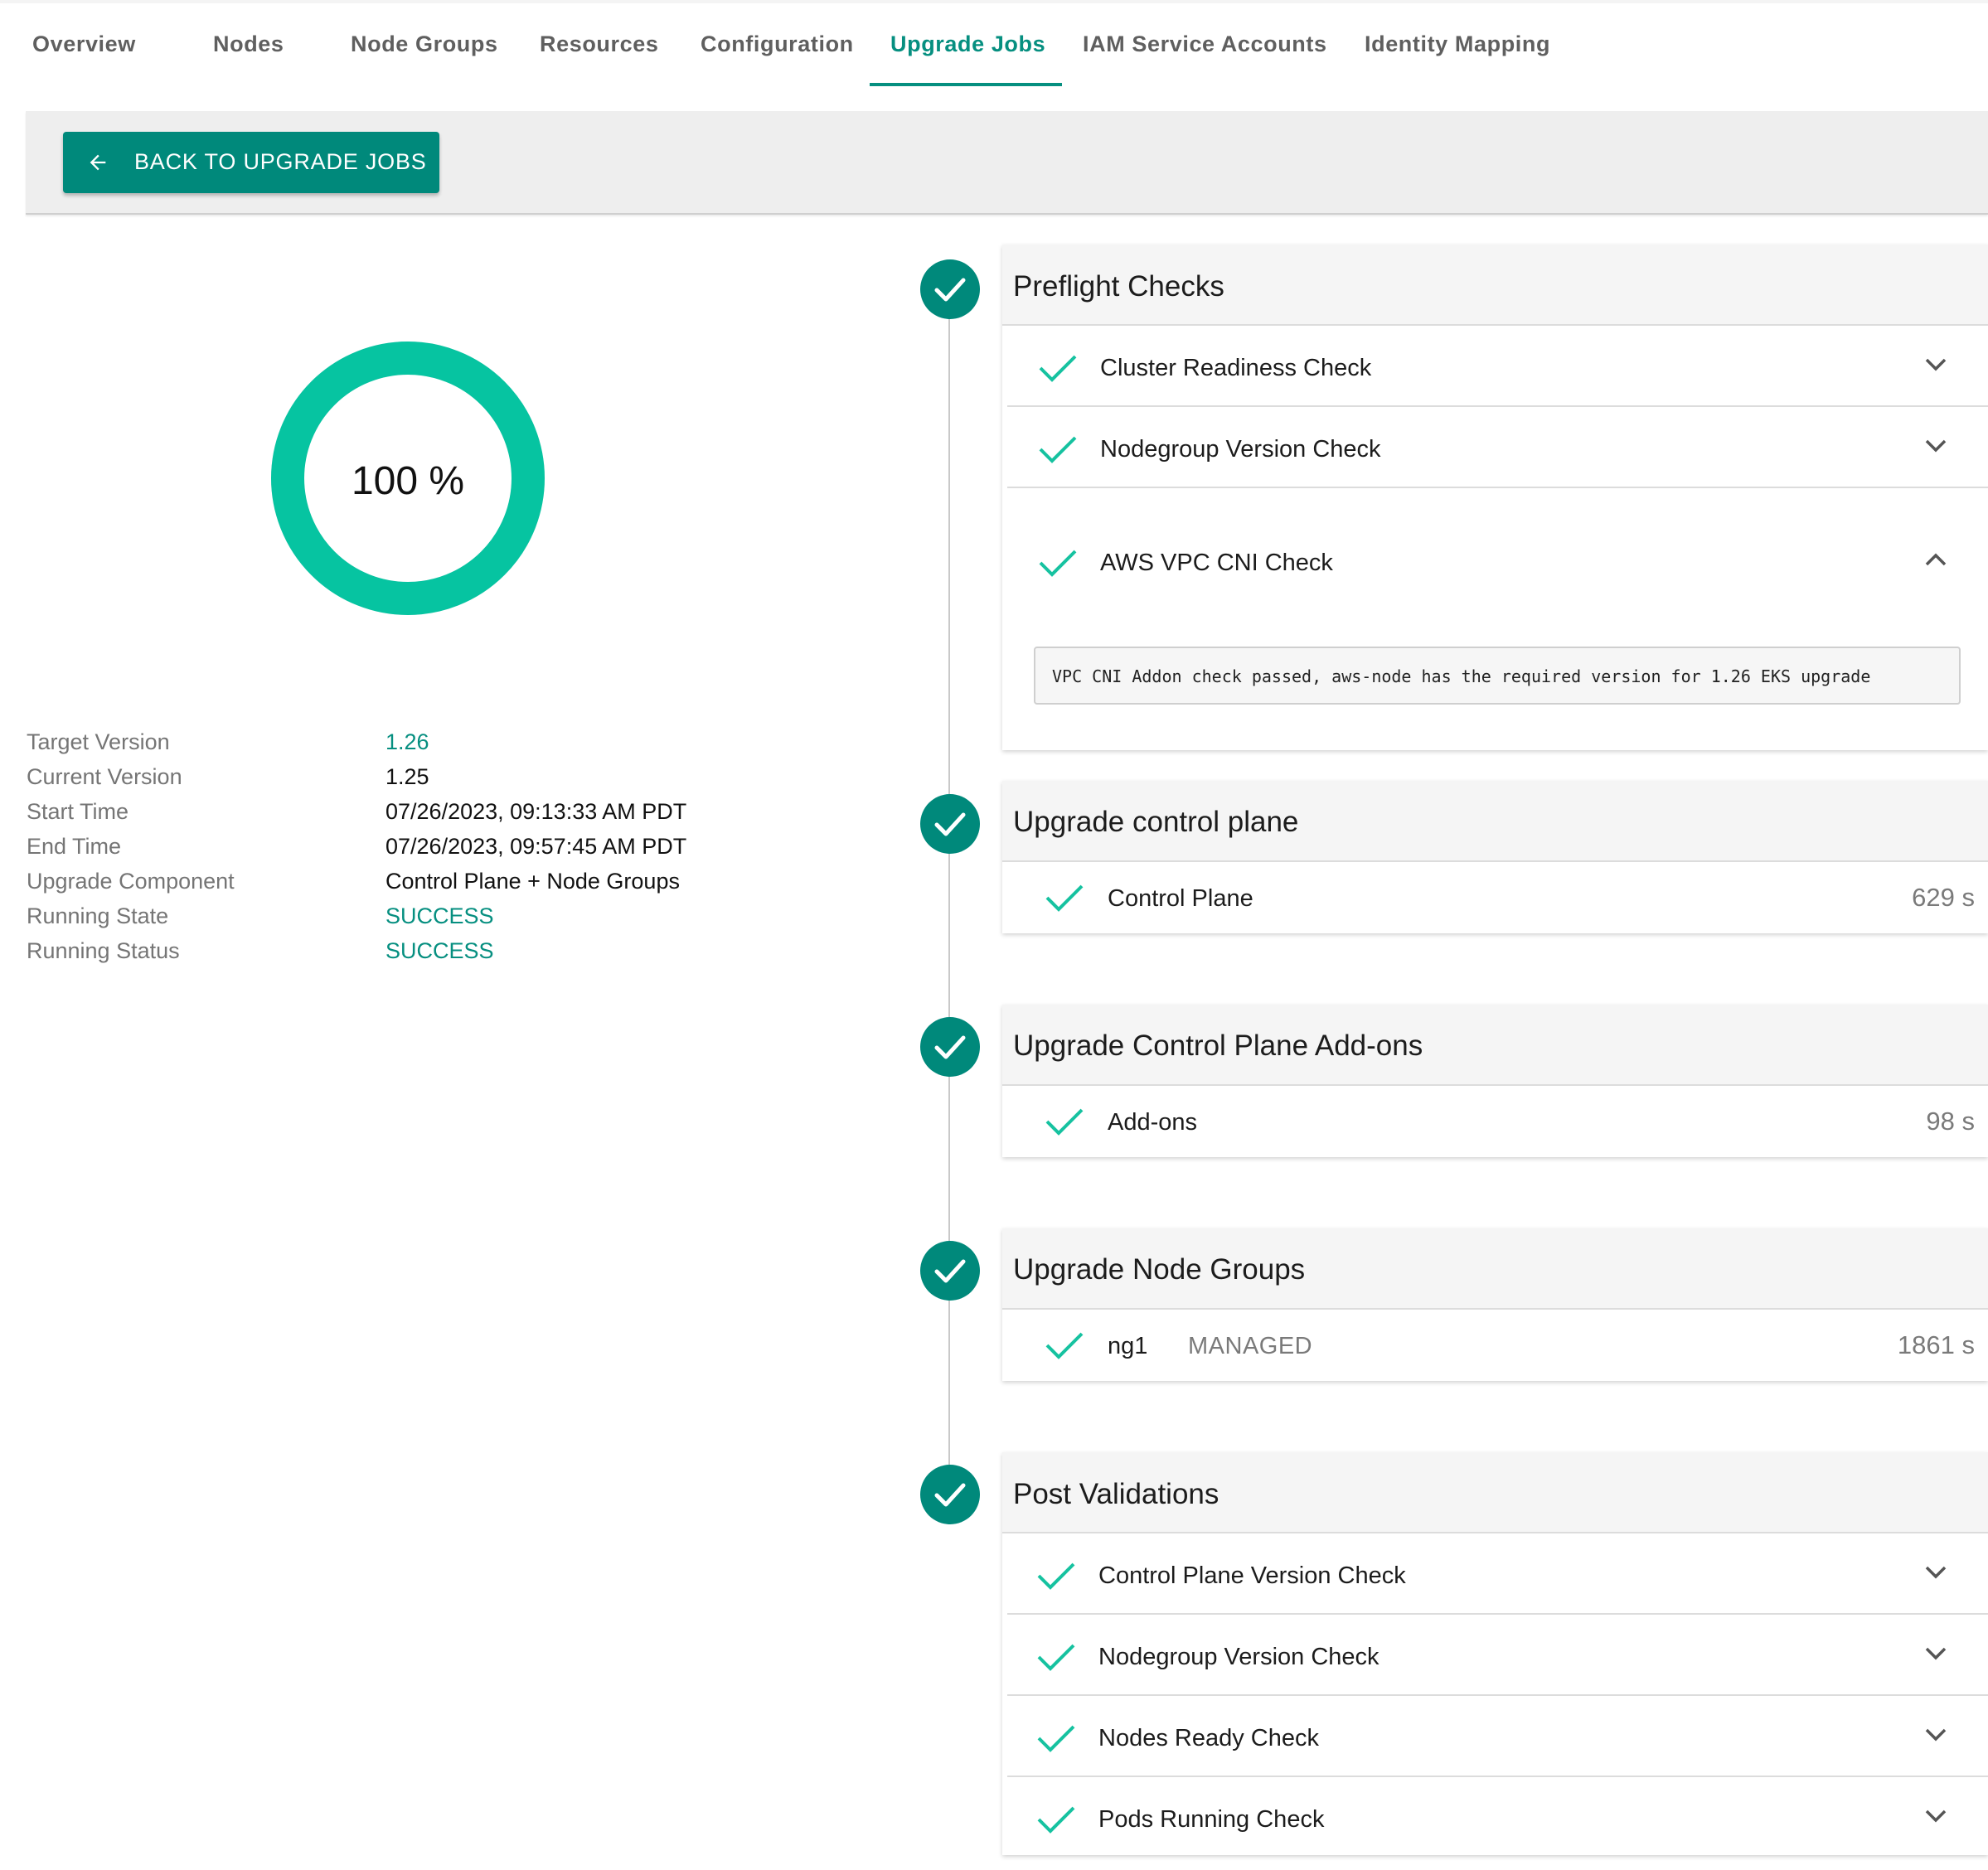 Image resolution: width=1988 pixels, height=1870 pixels. What do you see at coordinates (966, 84) in the screenshot?
I see `active-tab-indicator` at bounding box center [966, 84].